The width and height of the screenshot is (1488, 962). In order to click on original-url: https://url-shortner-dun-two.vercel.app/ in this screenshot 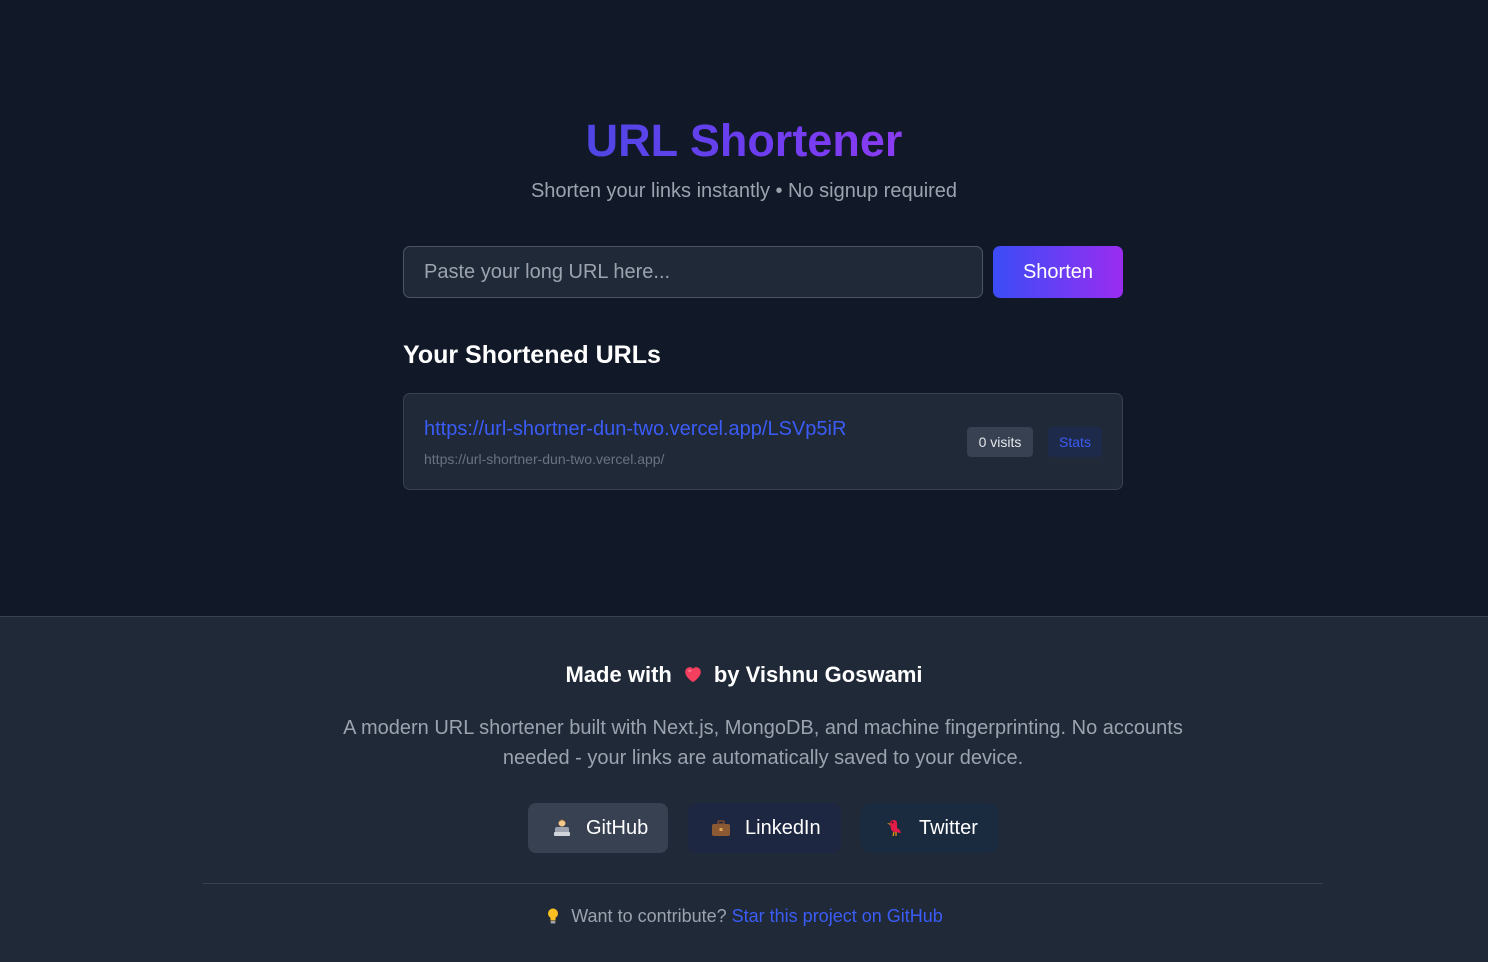, I will do `click(544, 459)`.